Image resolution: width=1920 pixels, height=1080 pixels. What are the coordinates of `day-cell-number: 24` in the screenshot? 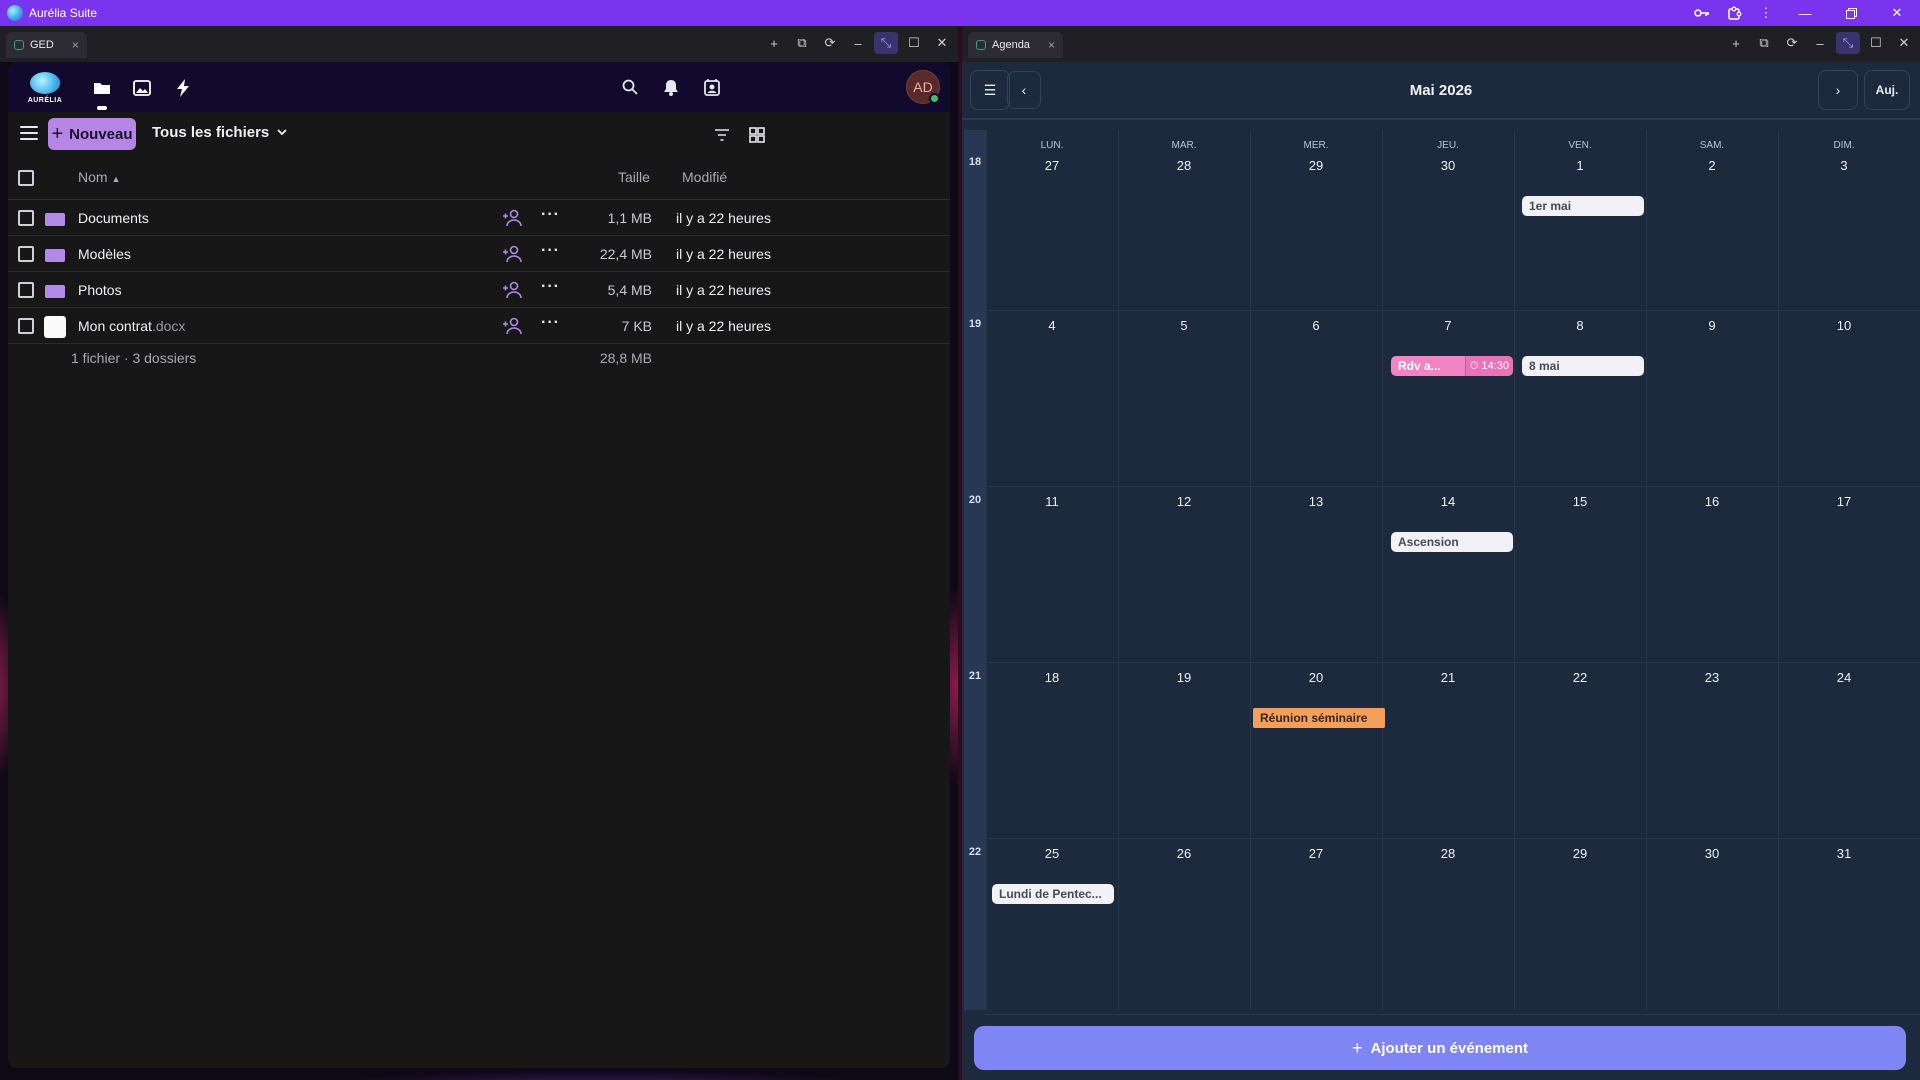 It's located at (1844, 677).